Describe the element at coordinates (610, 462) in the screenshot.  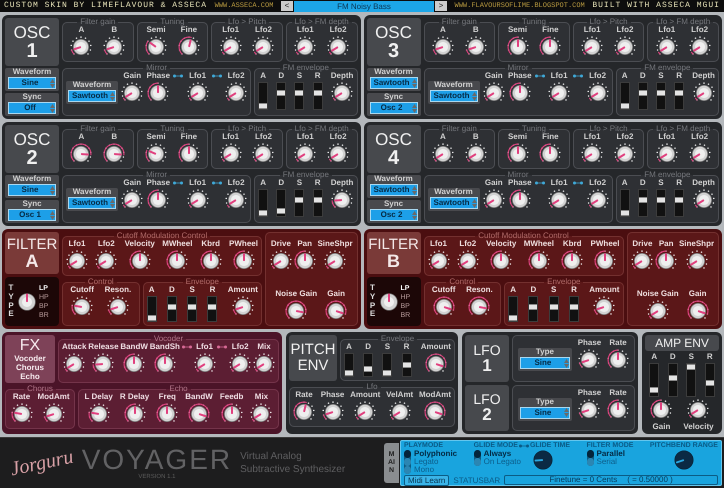
I see `mode-option: Serial` at that location.